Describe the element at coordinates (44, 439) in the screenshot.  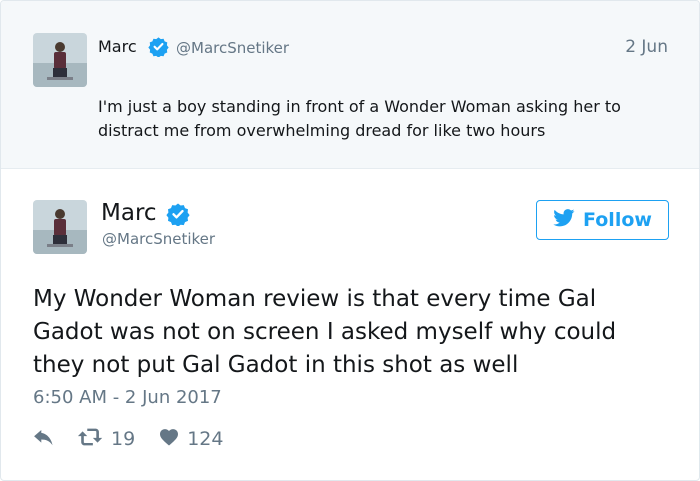
I see `reply-icon` at that location.